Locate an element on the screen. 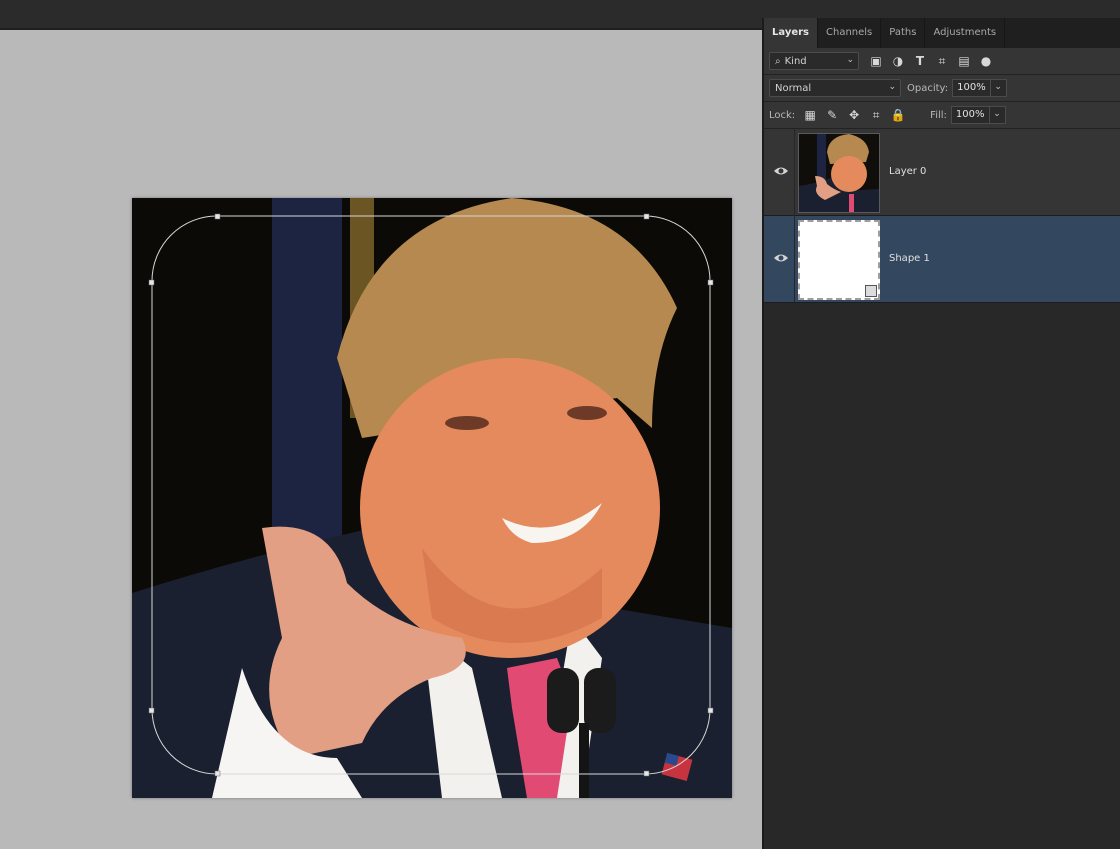  tab-layers: Layers is located at coordinates (791, 33).